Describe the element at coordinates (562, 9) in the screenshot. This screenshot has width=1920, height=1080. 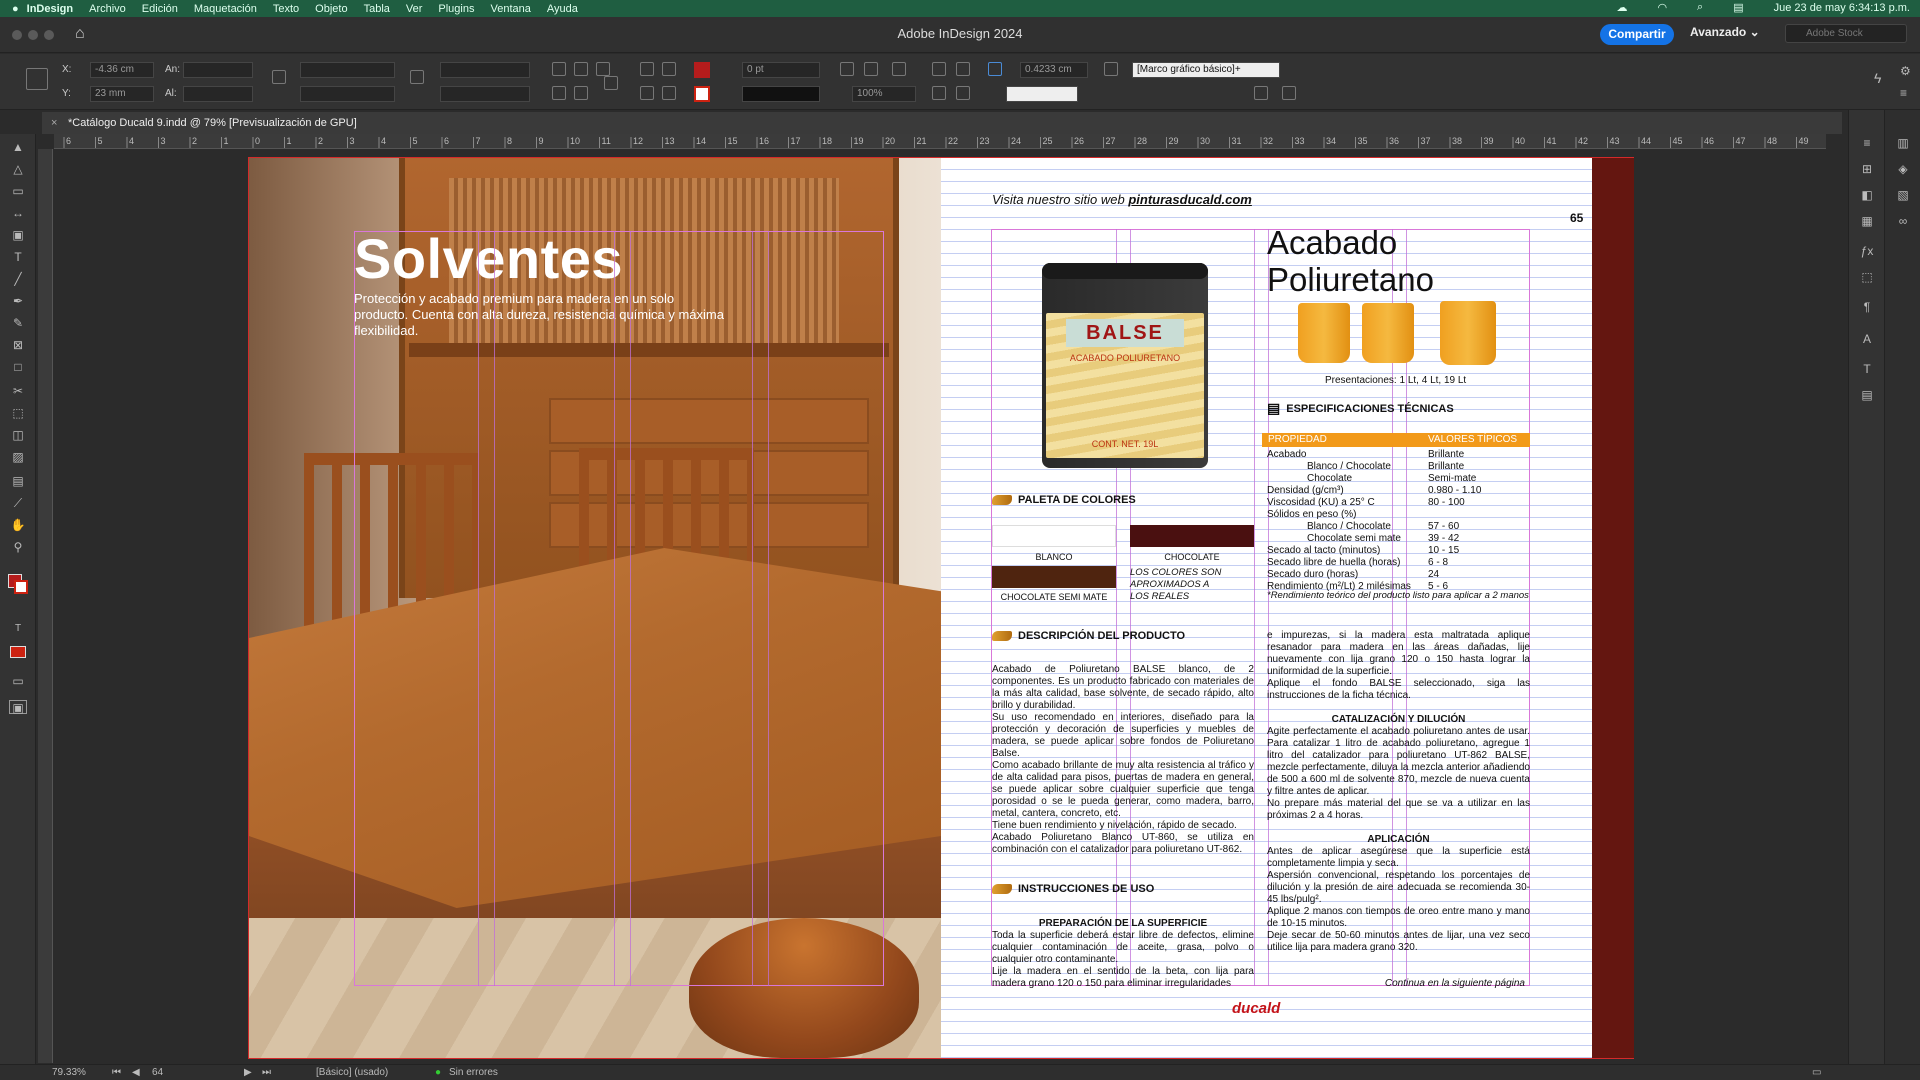
I see `menu-ayuda: Ayuda` at that location.